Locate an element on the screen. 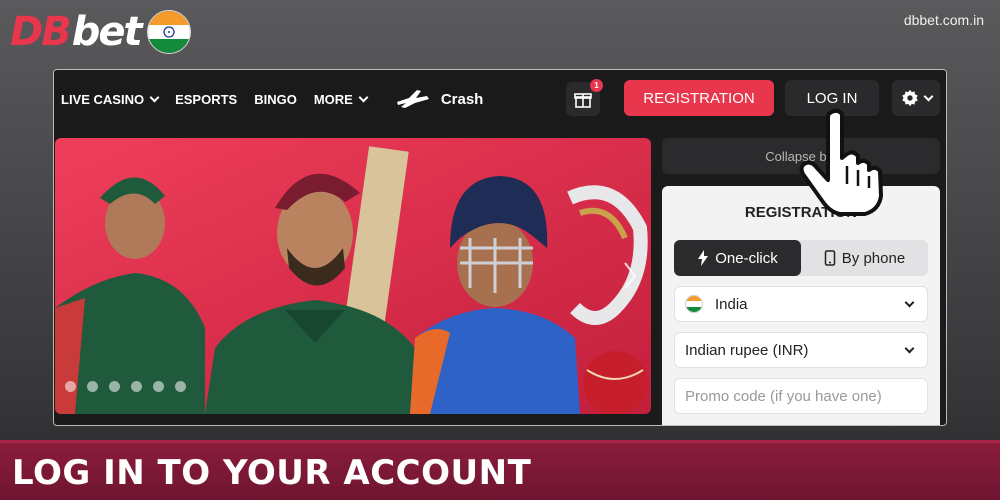 The height and width of the screenshot is (500, 1000). registration-tabs: One-click By phone is located at coordinates (801, 258).